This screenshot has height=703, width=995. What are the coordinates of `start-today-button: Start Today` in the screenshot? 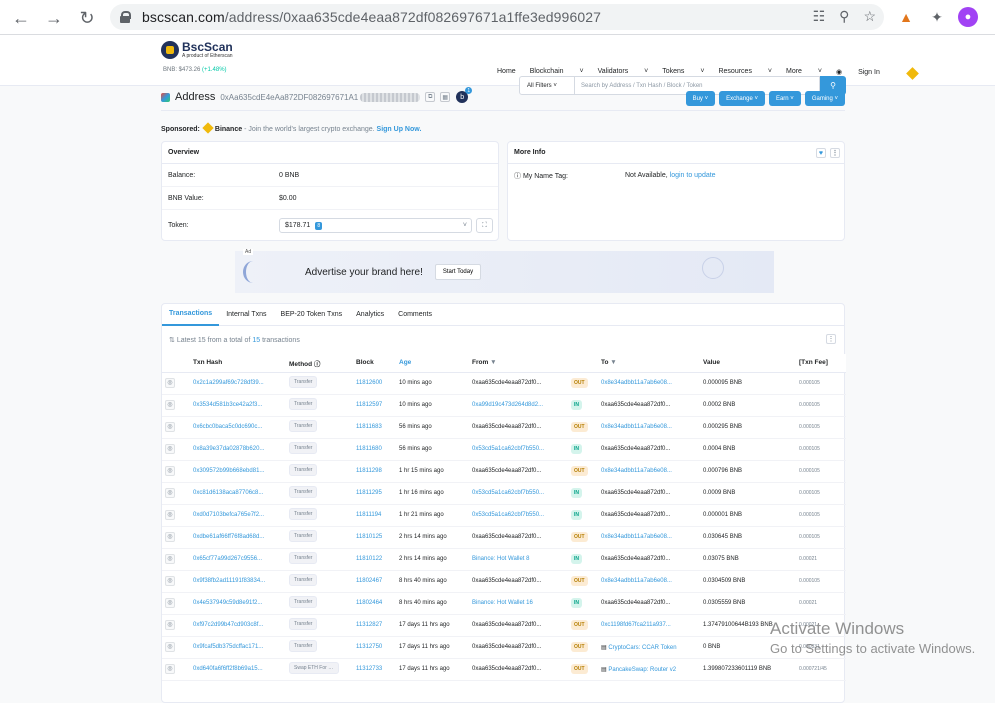 It's located at (458, 272).